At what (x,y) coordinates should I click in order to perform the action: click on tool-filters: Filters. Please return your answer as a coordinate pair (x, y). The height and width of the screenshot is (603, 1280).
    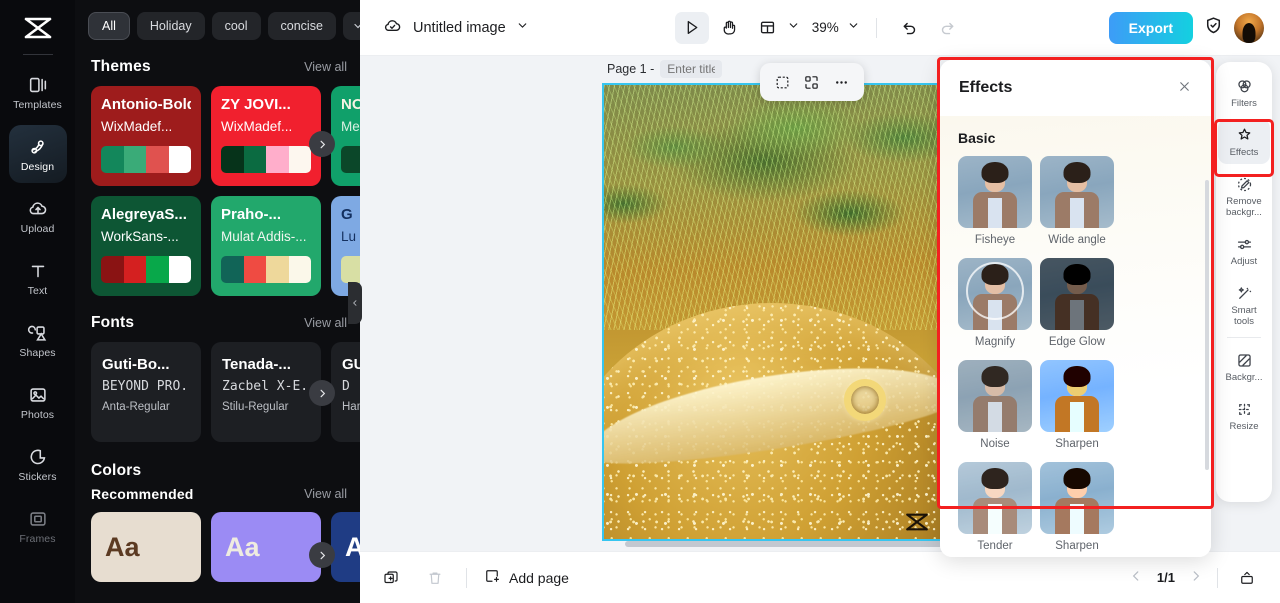
    Looking at the image, I should click on (1244, 92).